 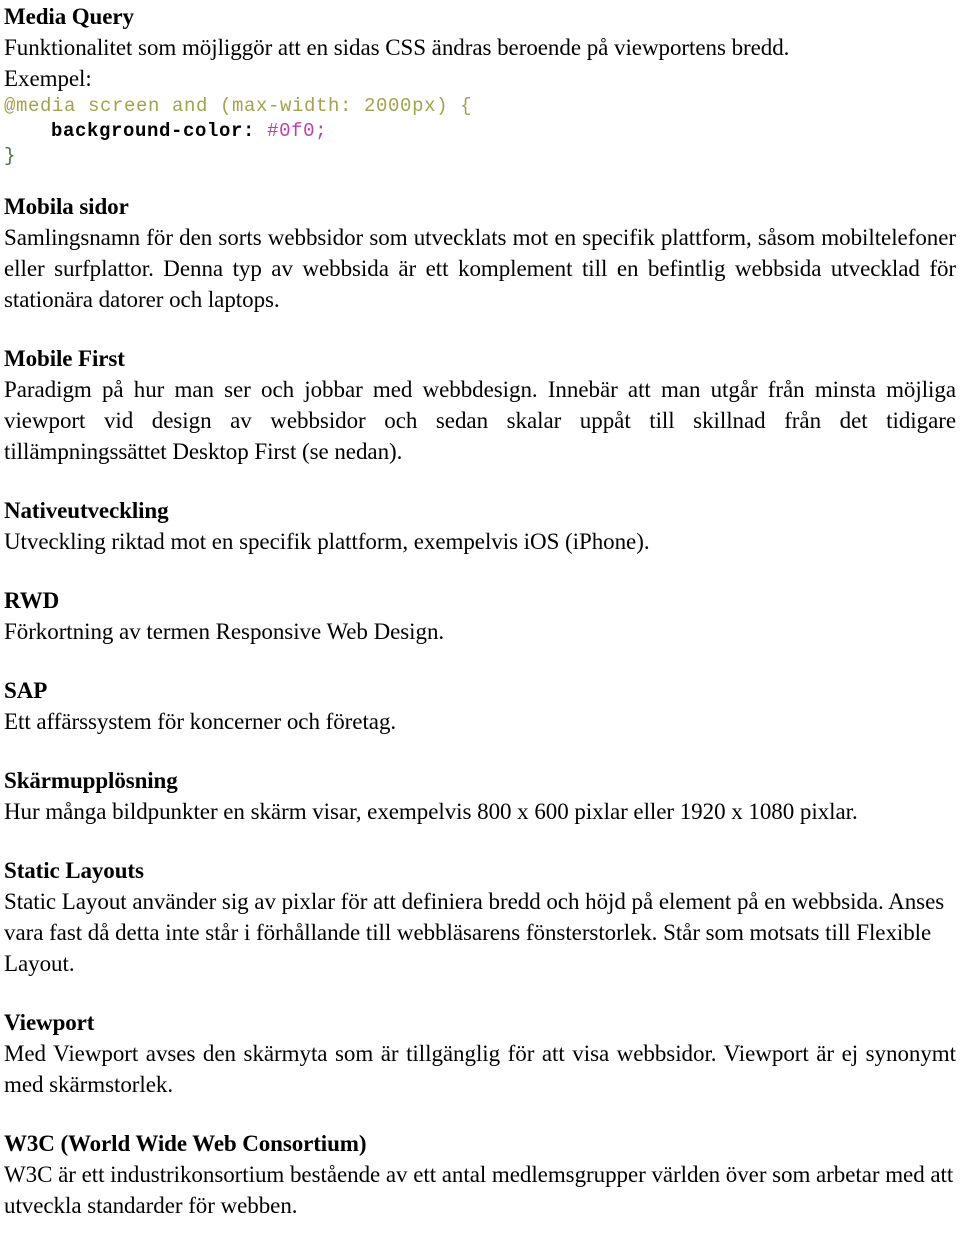 What do you see at coordinates (74, 870) in the screenshot?
I see `section-heading: Static Layouts` at bounding box center [74, 870].